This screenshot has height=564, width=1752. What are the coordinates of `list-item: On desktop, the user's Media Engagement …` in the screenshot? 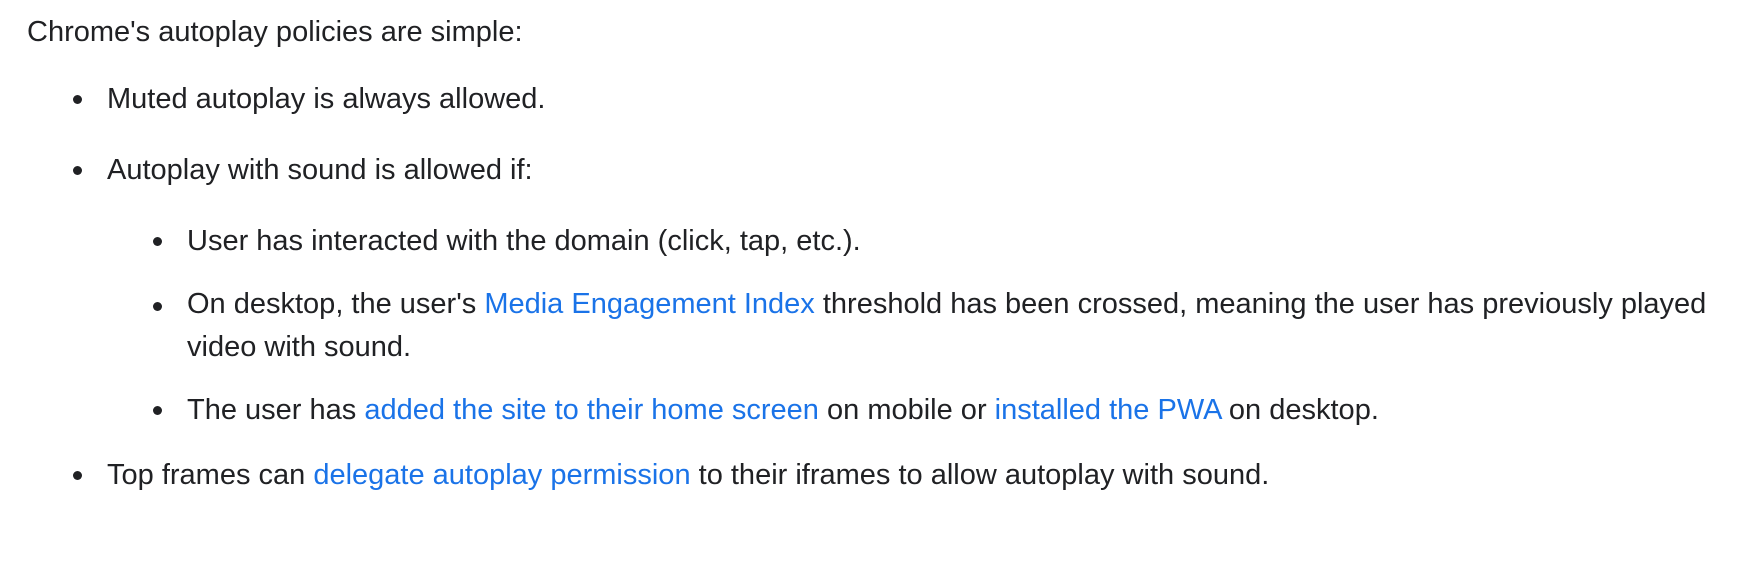 It's located at (887, 326).